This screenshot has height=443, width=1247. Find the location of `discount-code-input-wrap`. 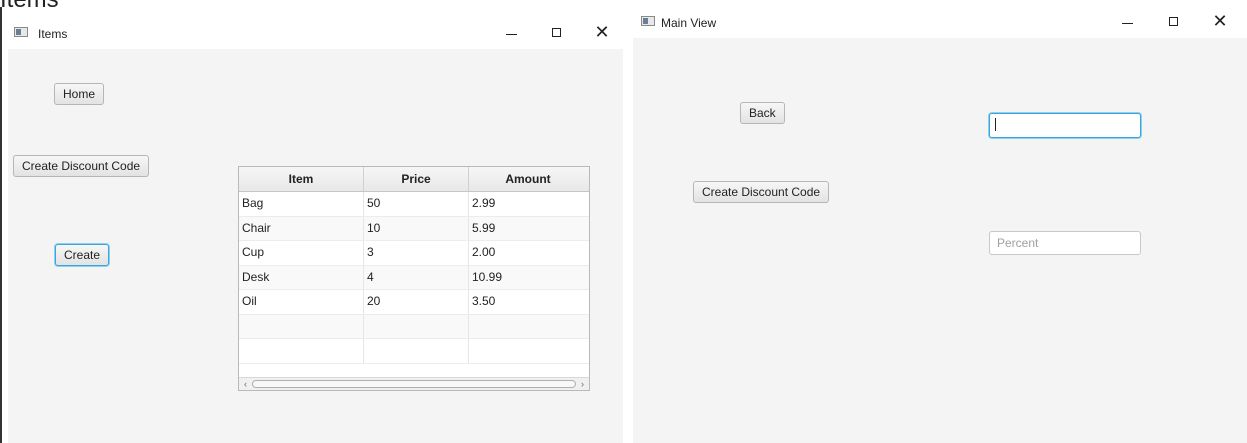

discount-code-input-wrap is located at coordinates (1065, 125).